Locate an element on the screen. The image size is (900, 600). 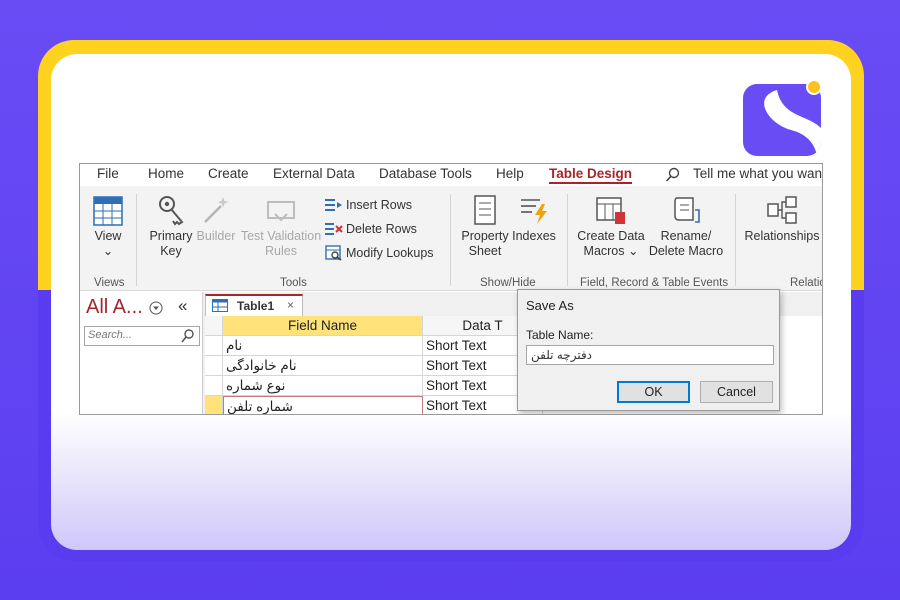
indexes-lightning-icon is located at coordinates (534, 211).